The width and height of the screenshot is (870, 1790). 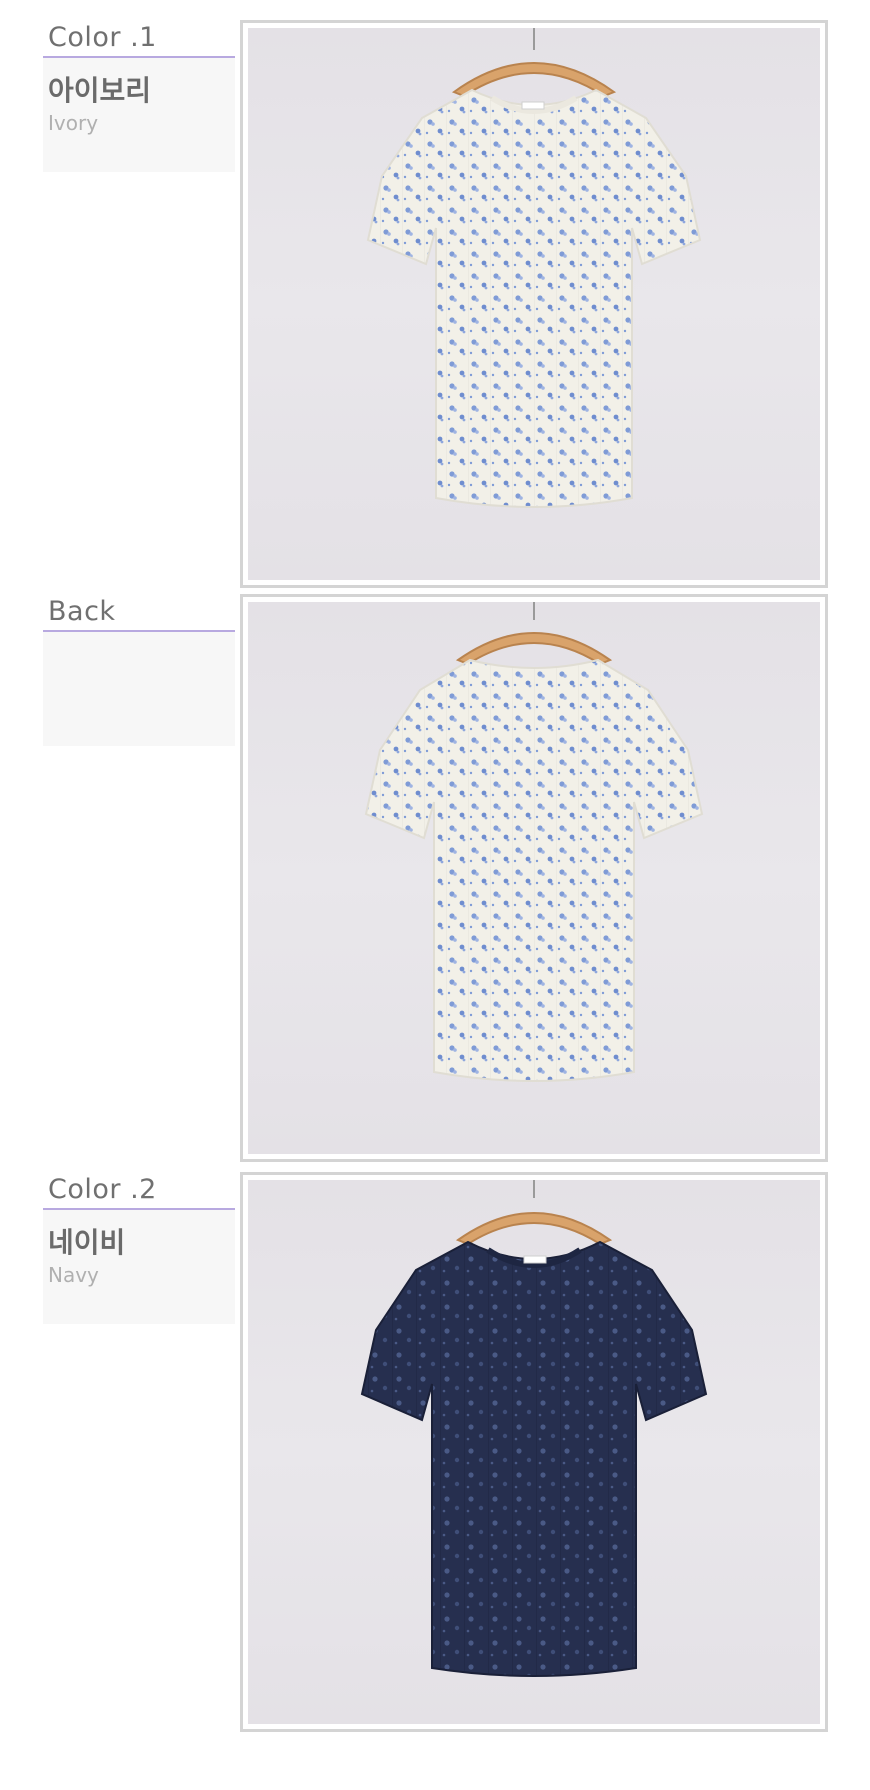 I want to click on color-name-korean: 아이보리, so click(x=100, y=90).